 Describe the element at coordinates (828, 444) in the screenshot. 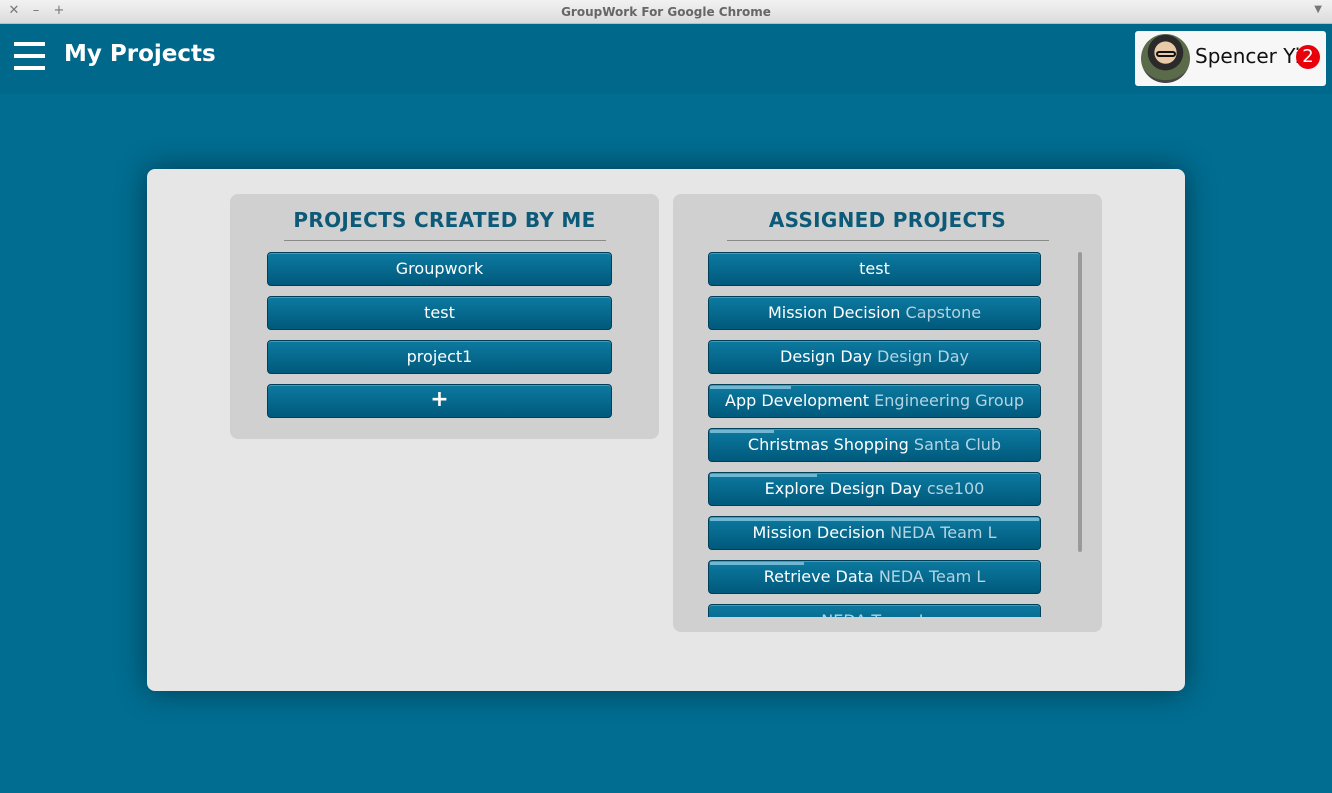

I see `project-name: Christmas Shopping` at that location.